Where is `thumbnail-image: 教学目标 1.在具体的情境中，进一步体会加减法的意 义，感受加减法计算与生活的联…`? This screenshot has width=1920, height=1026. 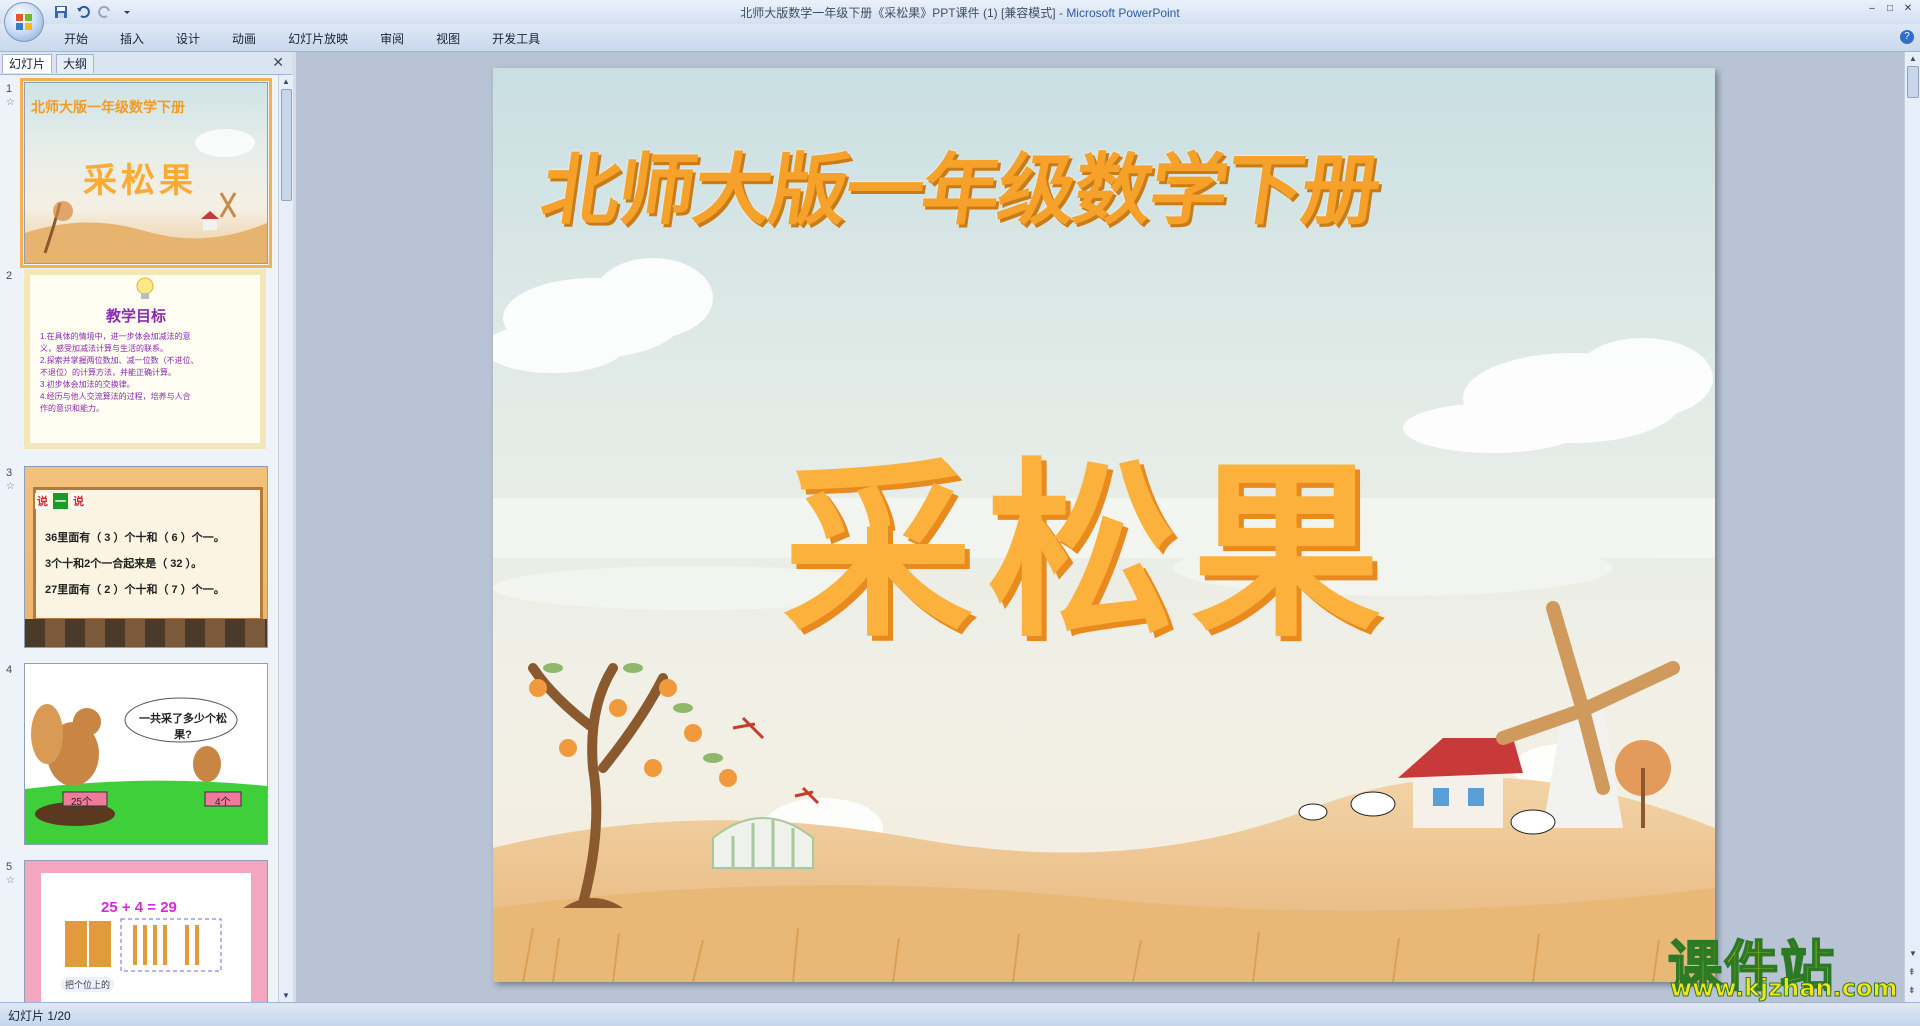
thumbnail-image: 教学目标 1.在具体的情境中，进一步体会加减法的意 义，感受加减法计算与生活的联… is located at coordinates (145, 359).